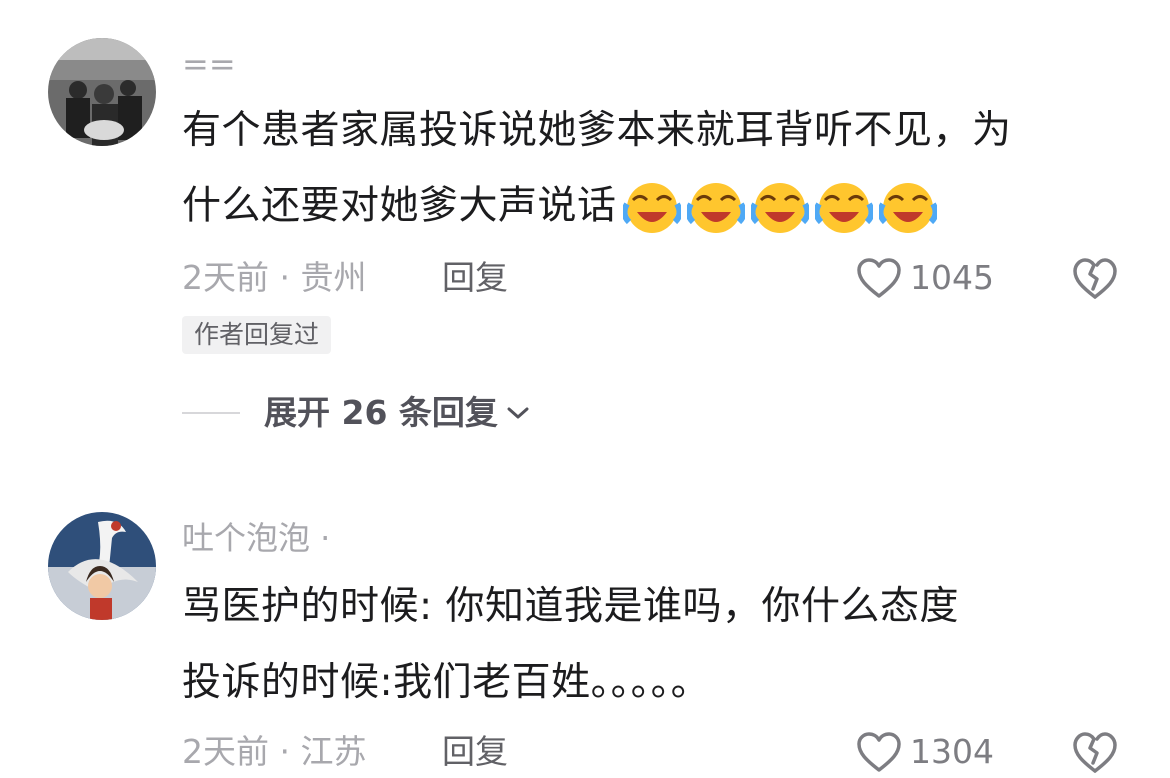 The image size is (1170, 778). I want to click on comment-text-line: 有个患者家属投诉说她爹本来就耳背听不见，为, so click(597, 130).